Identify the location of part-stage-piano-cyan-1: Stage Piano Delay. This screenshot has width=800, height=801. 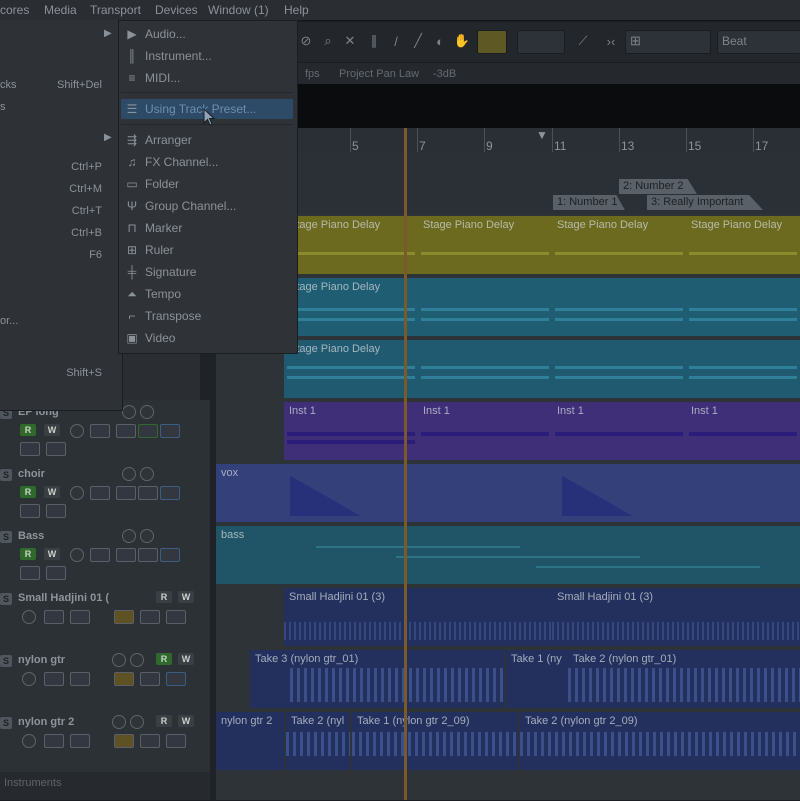
(351, 307).